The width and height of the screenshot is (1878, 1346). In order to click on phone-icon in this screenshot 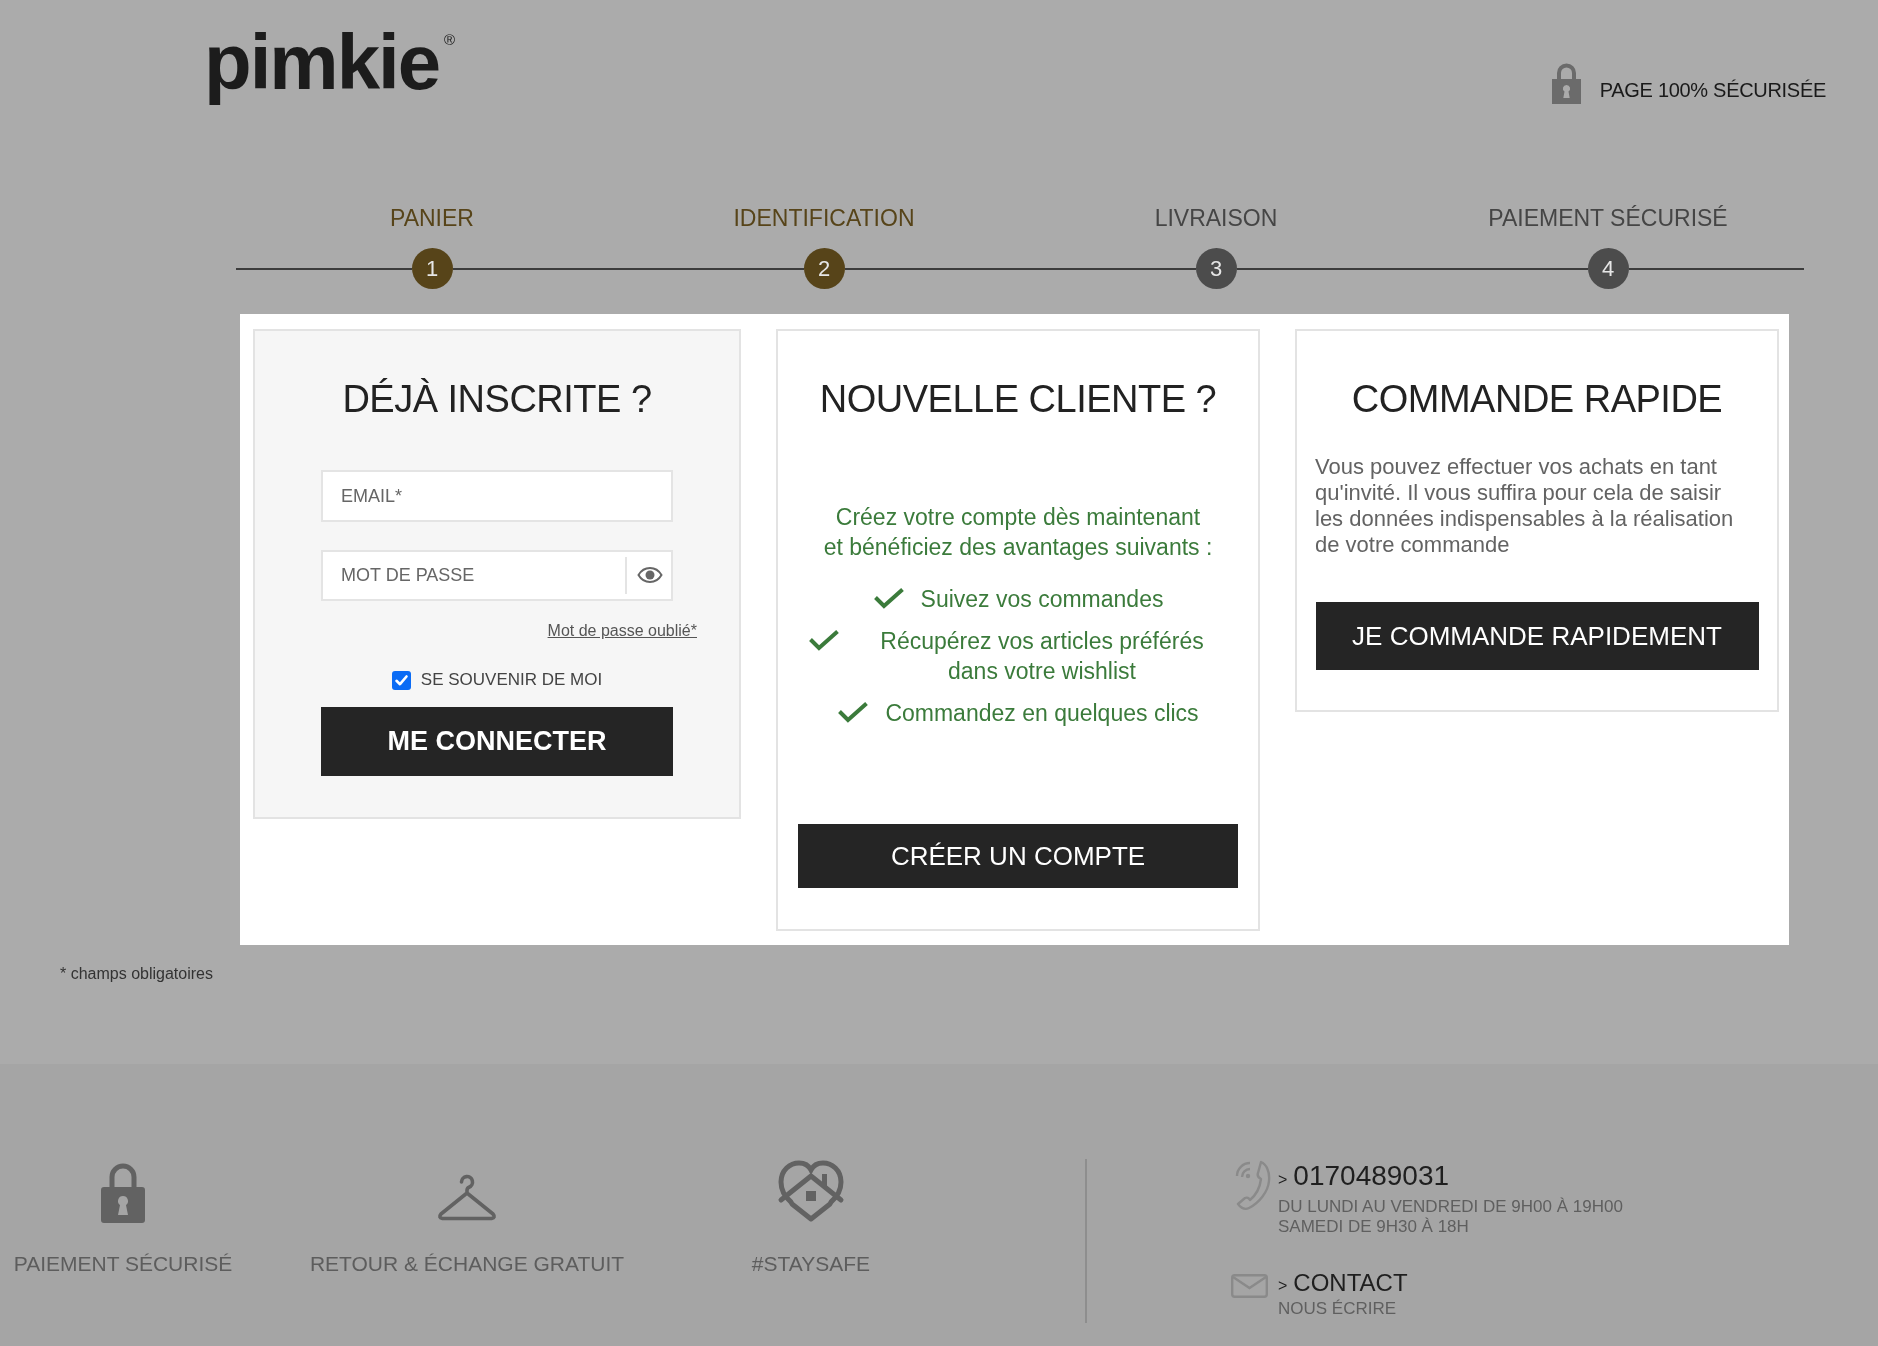, I will do `click(1253, 1185)`.